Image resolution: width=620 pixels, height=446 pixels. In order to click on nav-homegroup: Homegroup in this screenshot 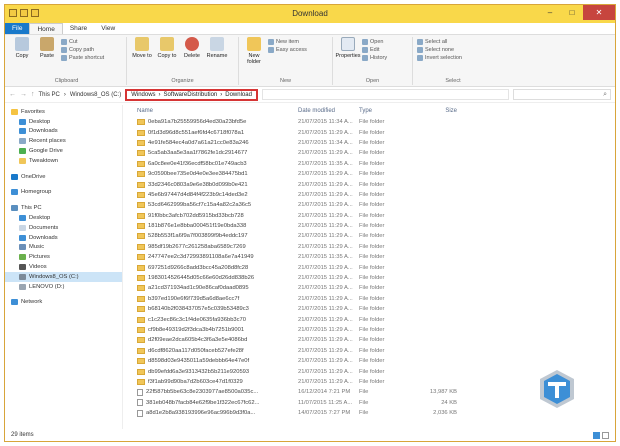, I will do `click(63, 193)`.